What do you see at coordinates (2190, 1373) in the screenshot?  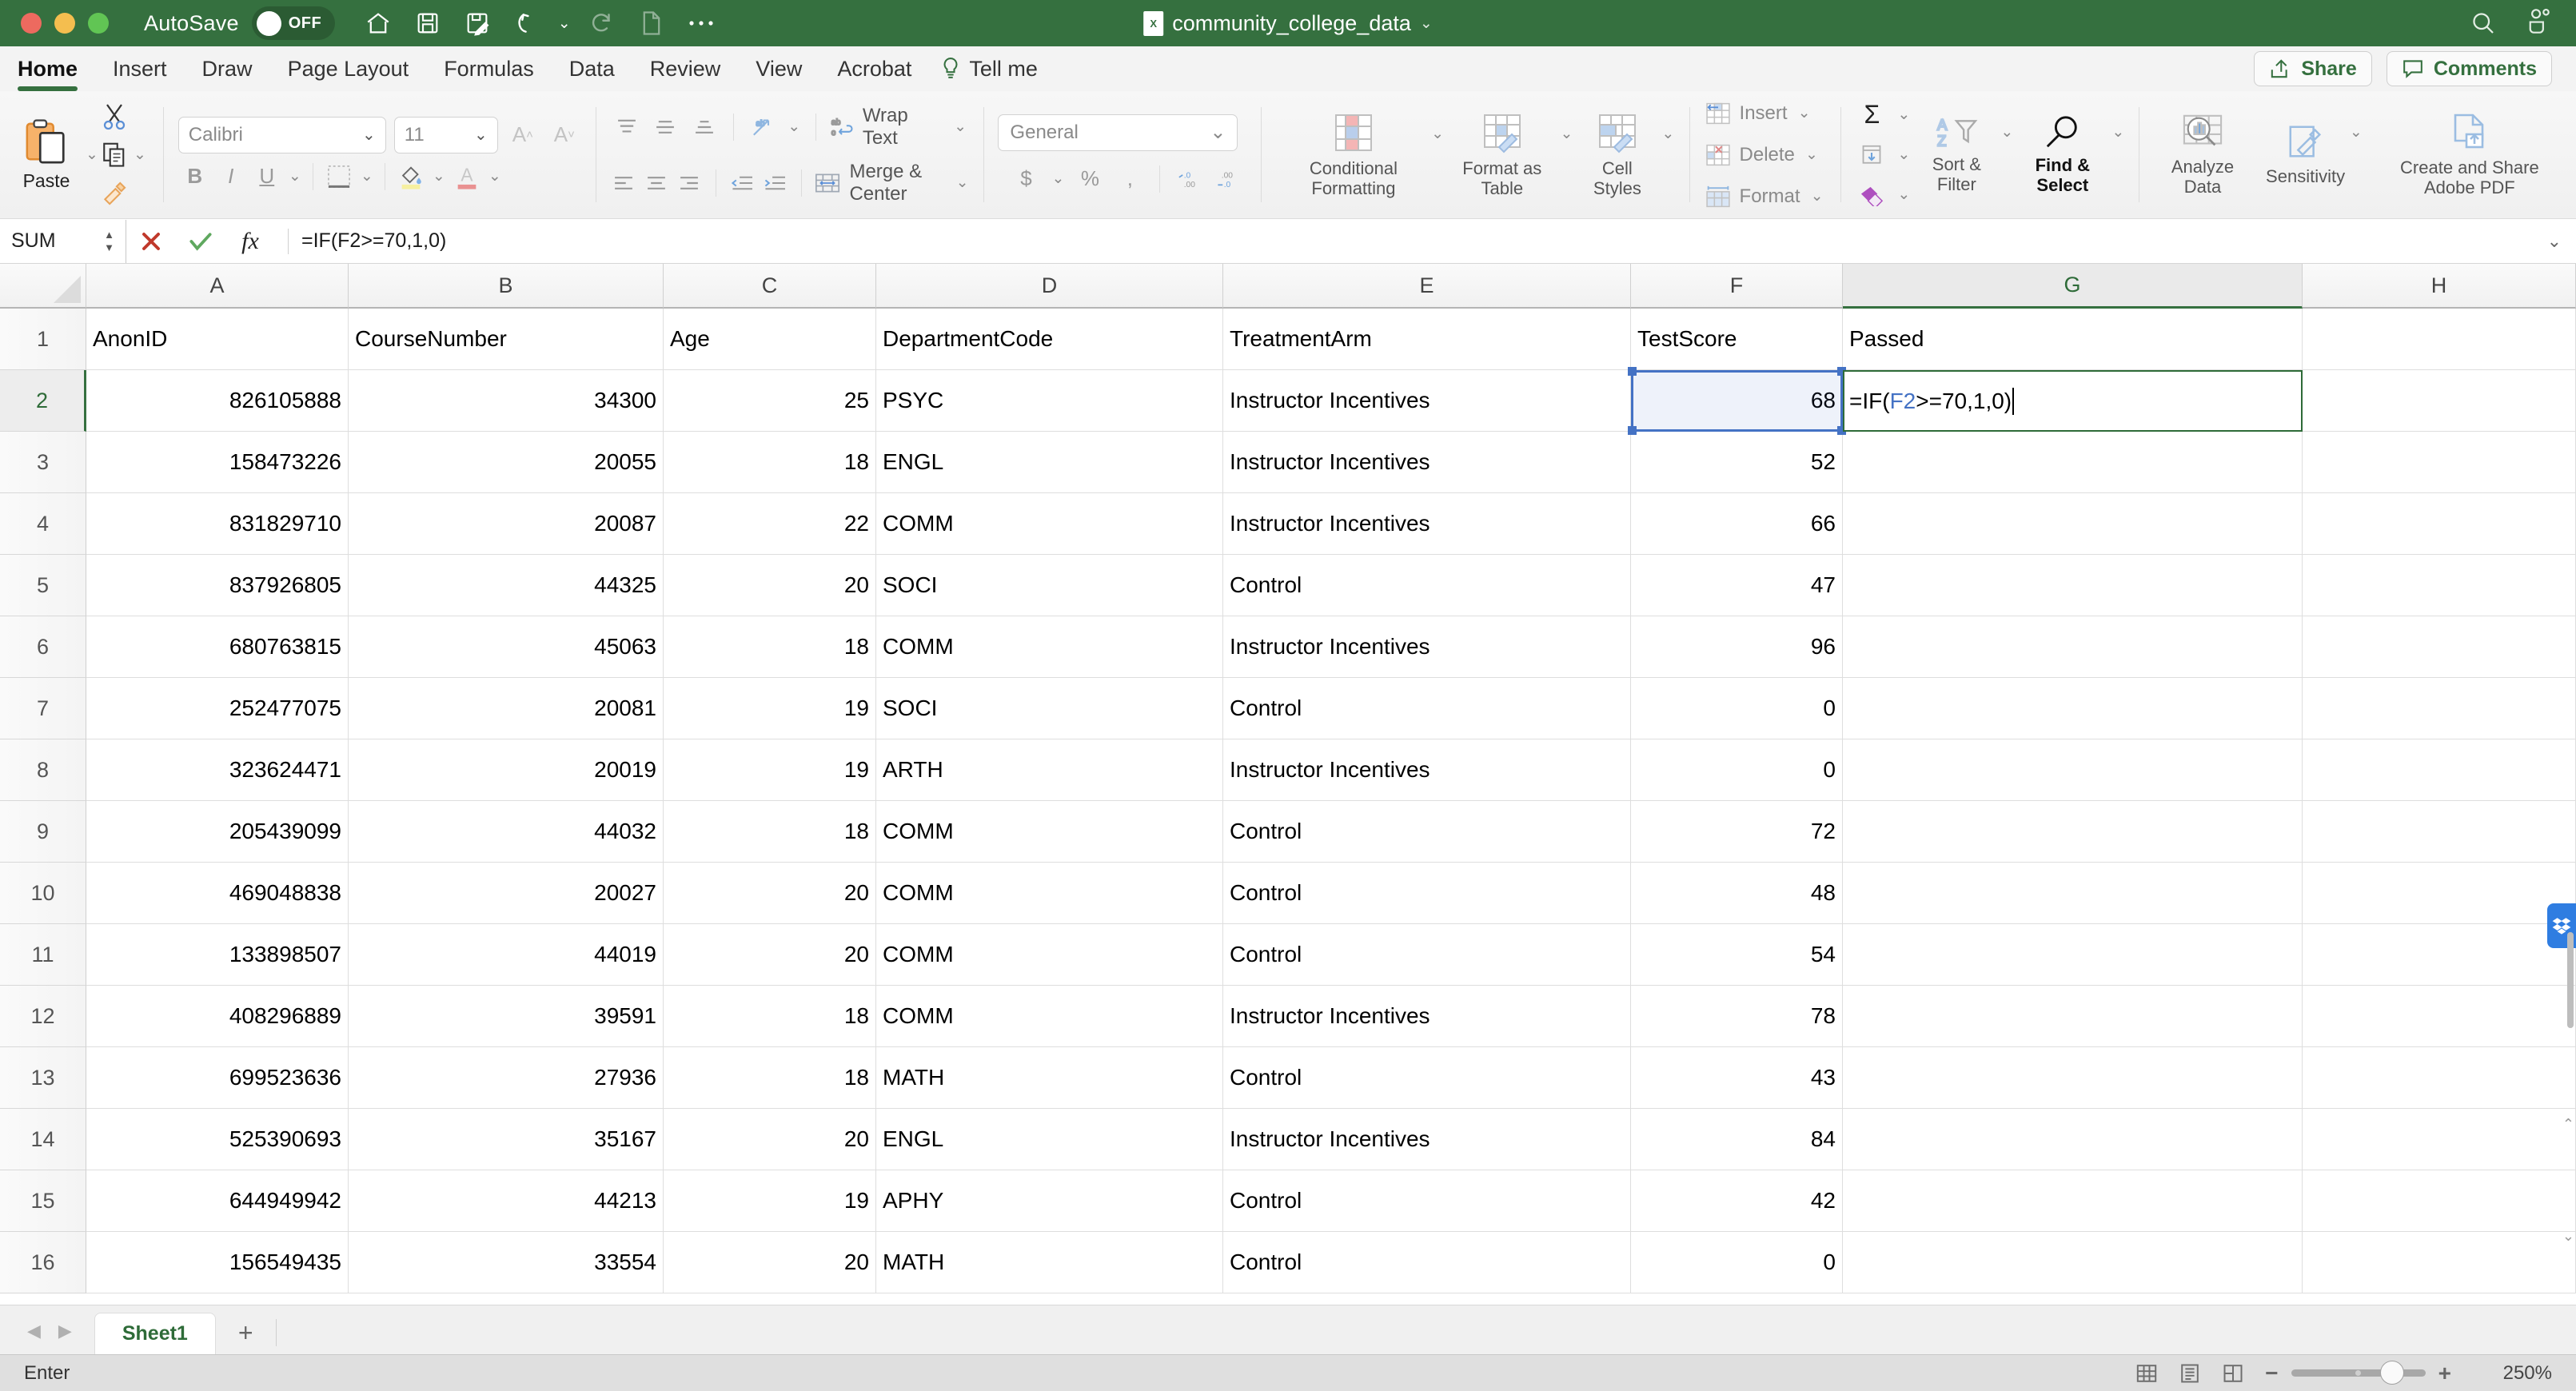 I see `page-layout-view-icon` at bounding box center [2190, 1373].